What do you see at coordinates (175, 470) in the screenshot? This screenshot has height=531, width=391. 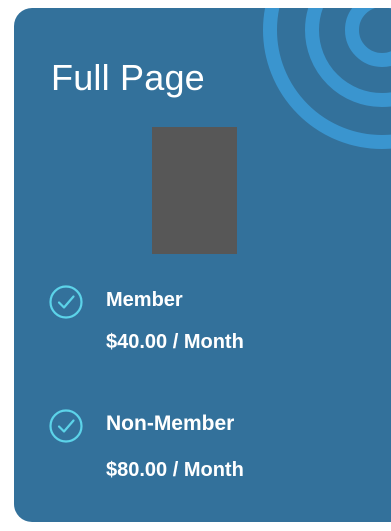 I see `plan-price: $80.00 / Month` at bounding box center [175, 470].